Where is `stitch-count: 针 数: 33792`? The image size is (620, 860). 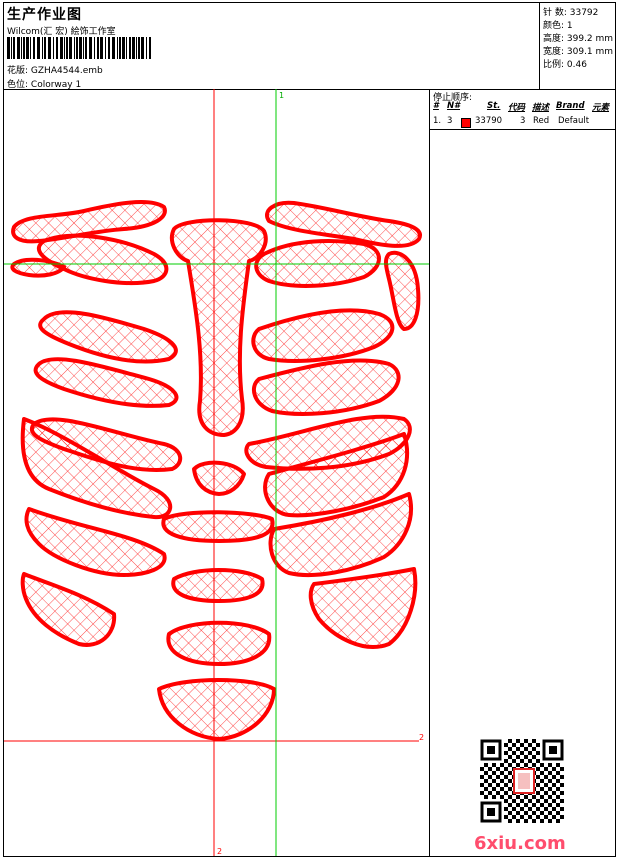 stitch-count: 针 数: 33792 is located at coordinates (571, 13).